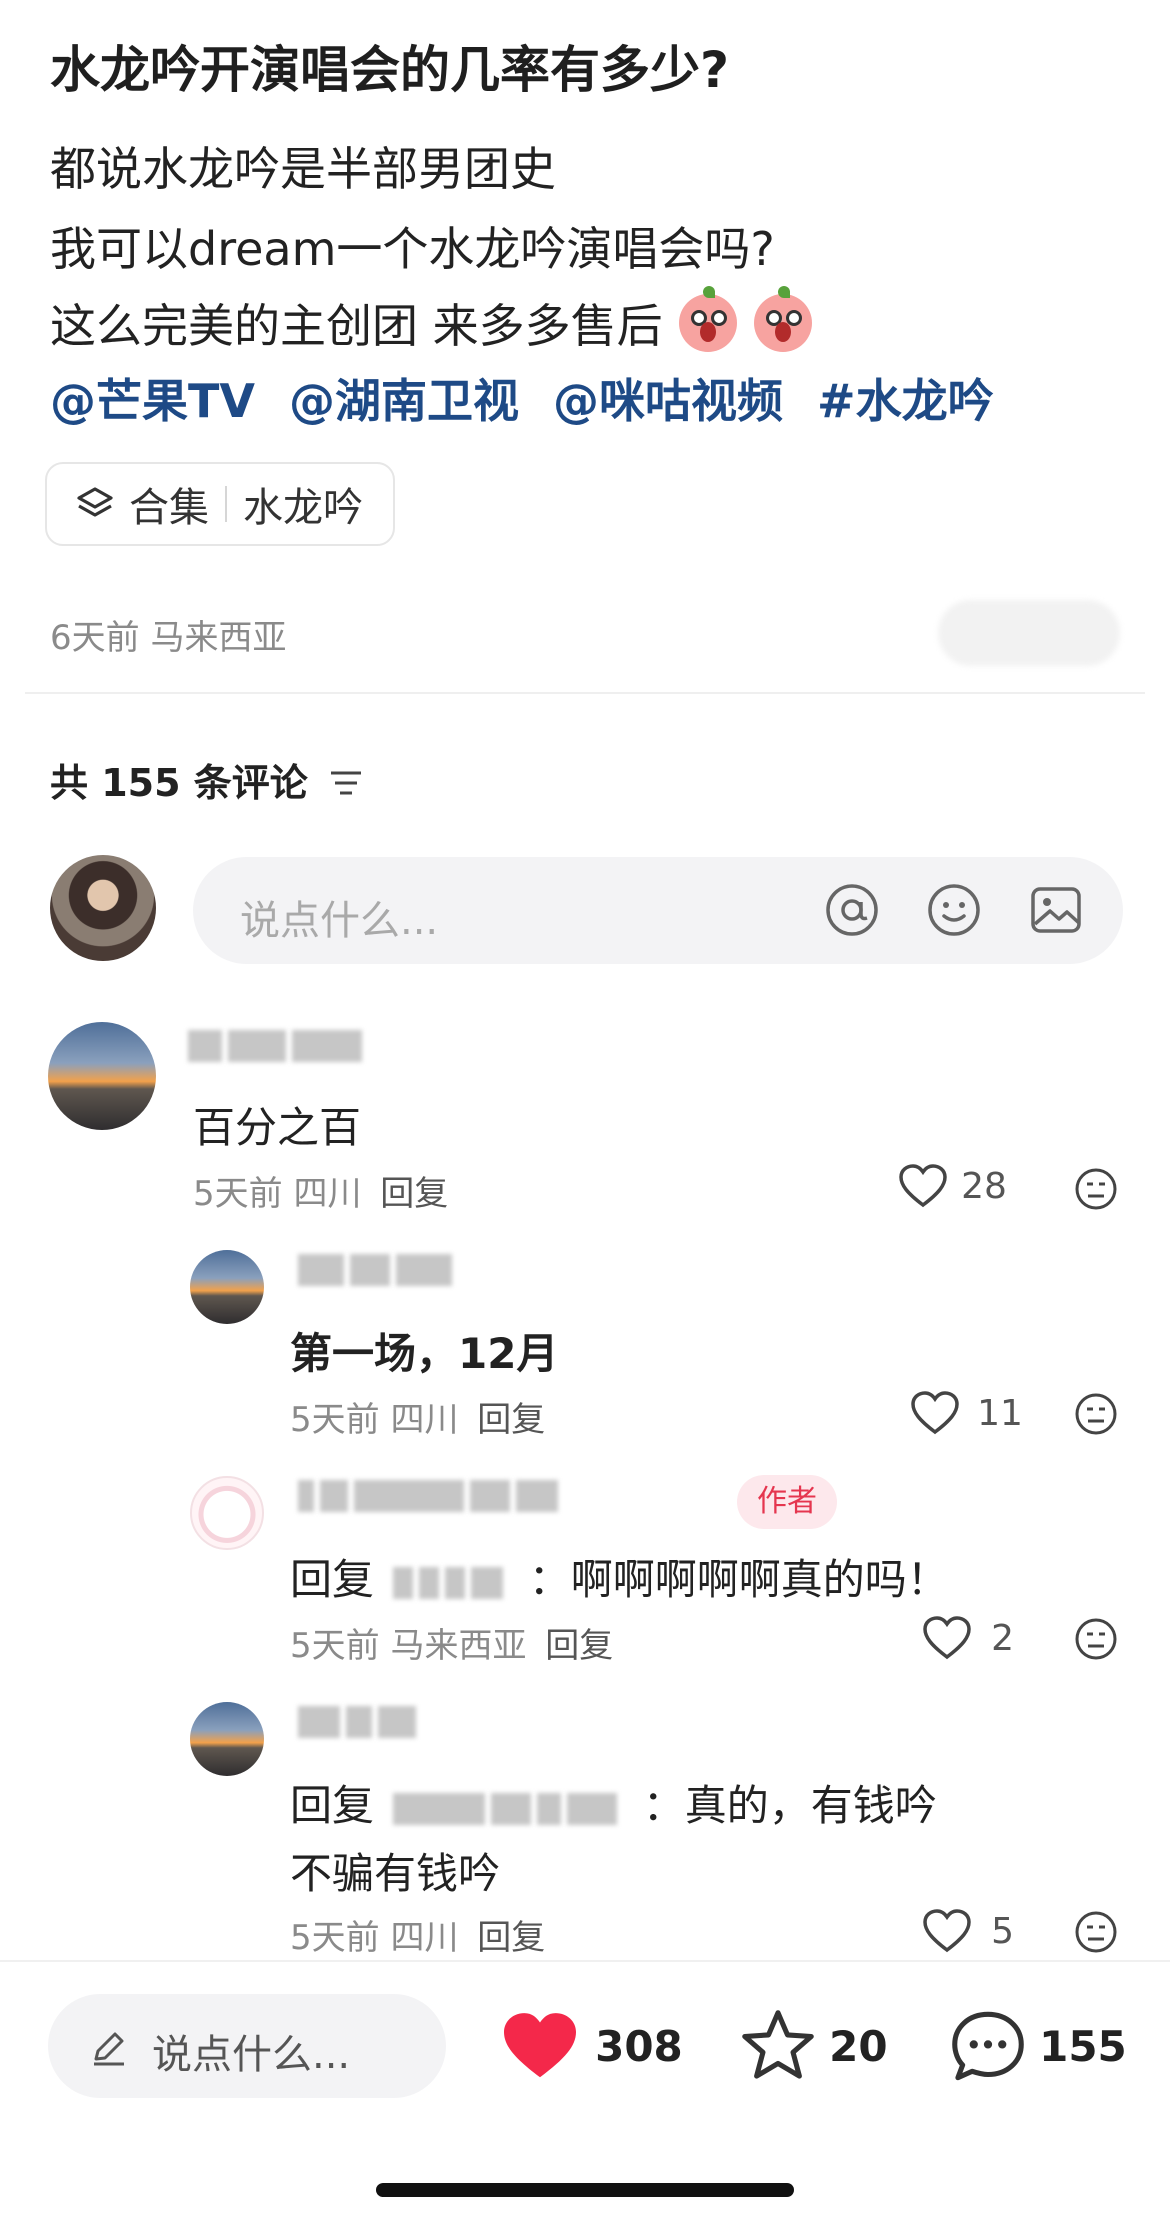 This screenshot has width=1170, height=2227. I want to click on like-count: 11, so click(1000, 1413).